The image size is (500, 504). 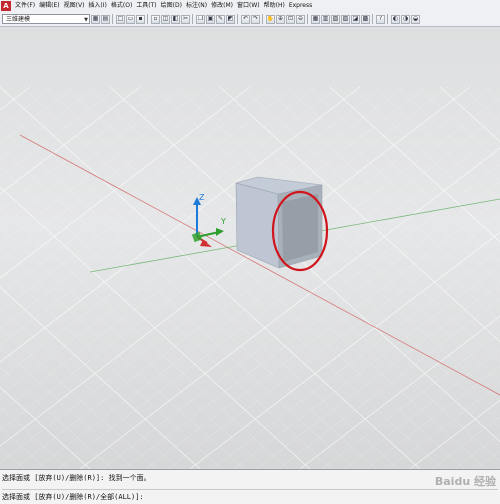 What do you see at coordinates (140, 19) in the screenshot?
I see `save-icon: ▪` at bounding box center [140, 19].